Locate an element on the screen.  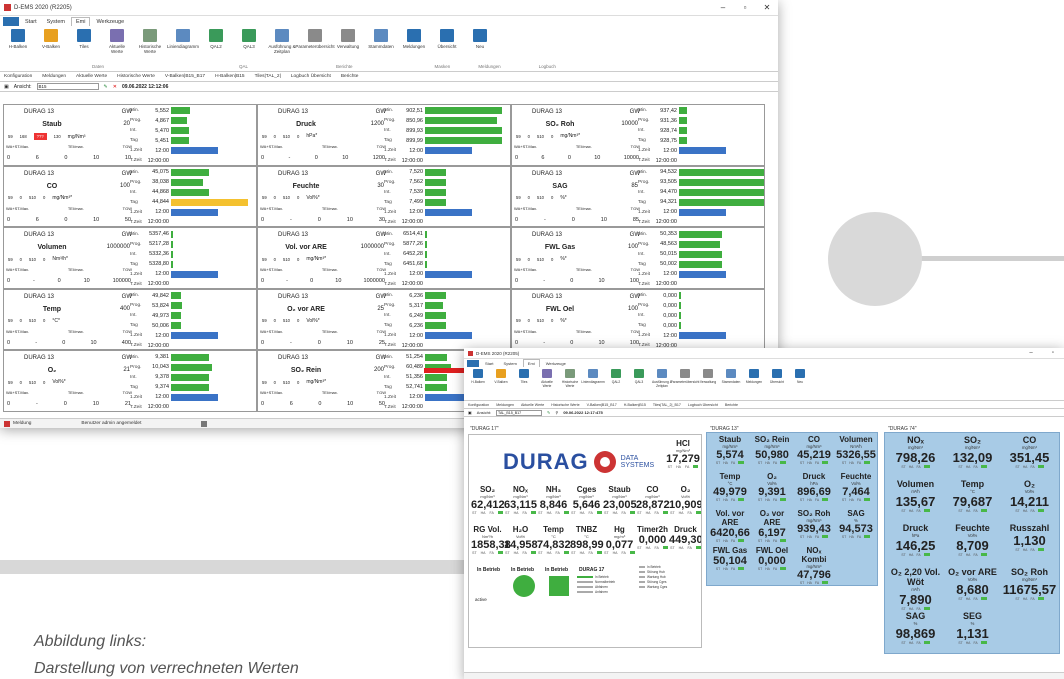
tab-7: Tiles|TAL_2| is located at coordinates (268, 76).